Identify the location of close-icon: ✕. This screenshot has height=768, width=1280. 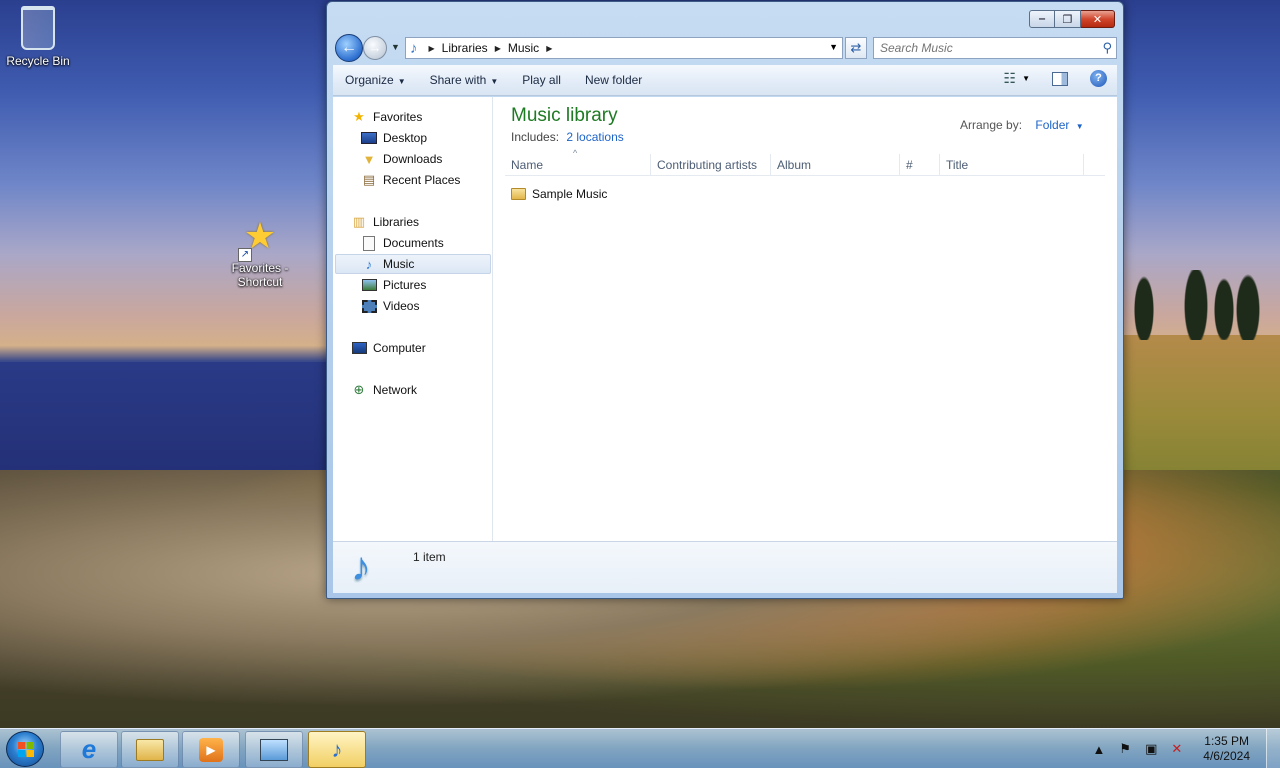
(1097, 19).